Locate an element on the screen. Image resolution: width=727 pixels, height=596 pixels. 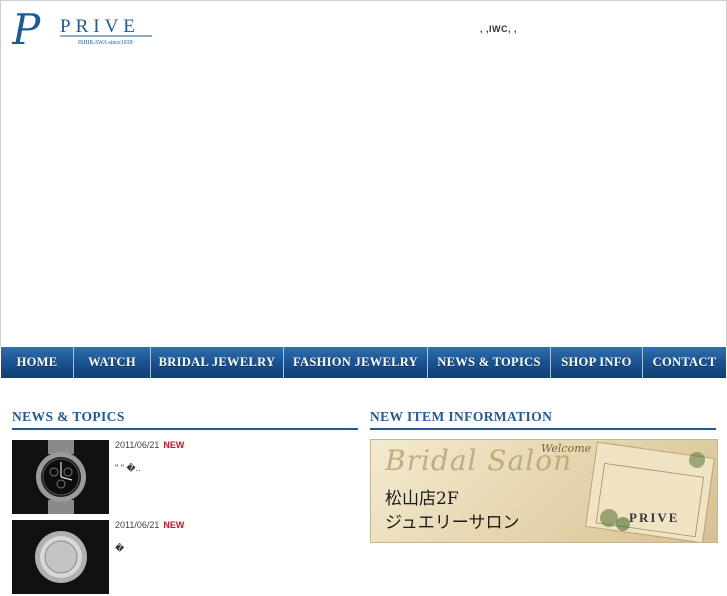
banner-welcome-text: Welcome is located at coordinates (566, 448).